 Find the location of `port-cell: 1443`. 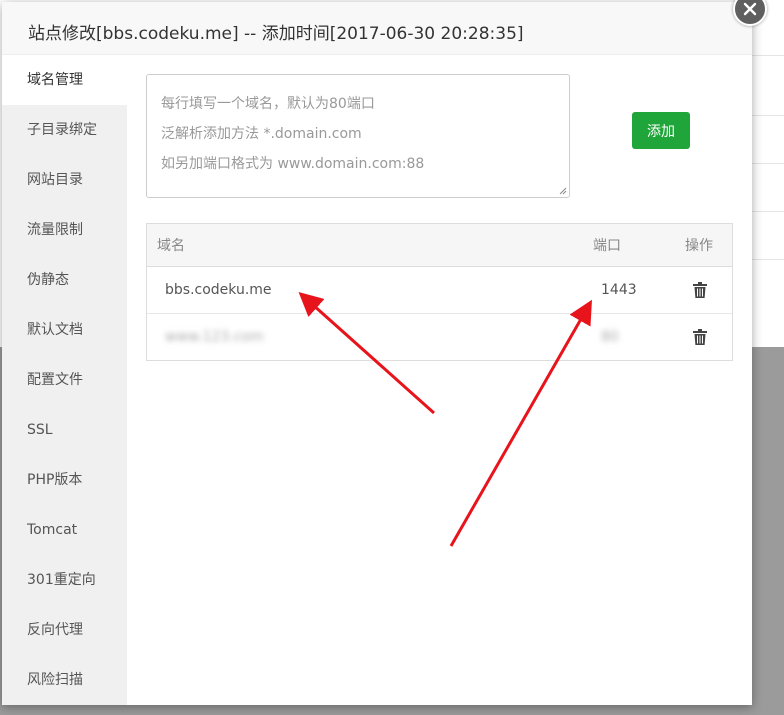

port-cell: 1443 is located at coordinates (619, 290).